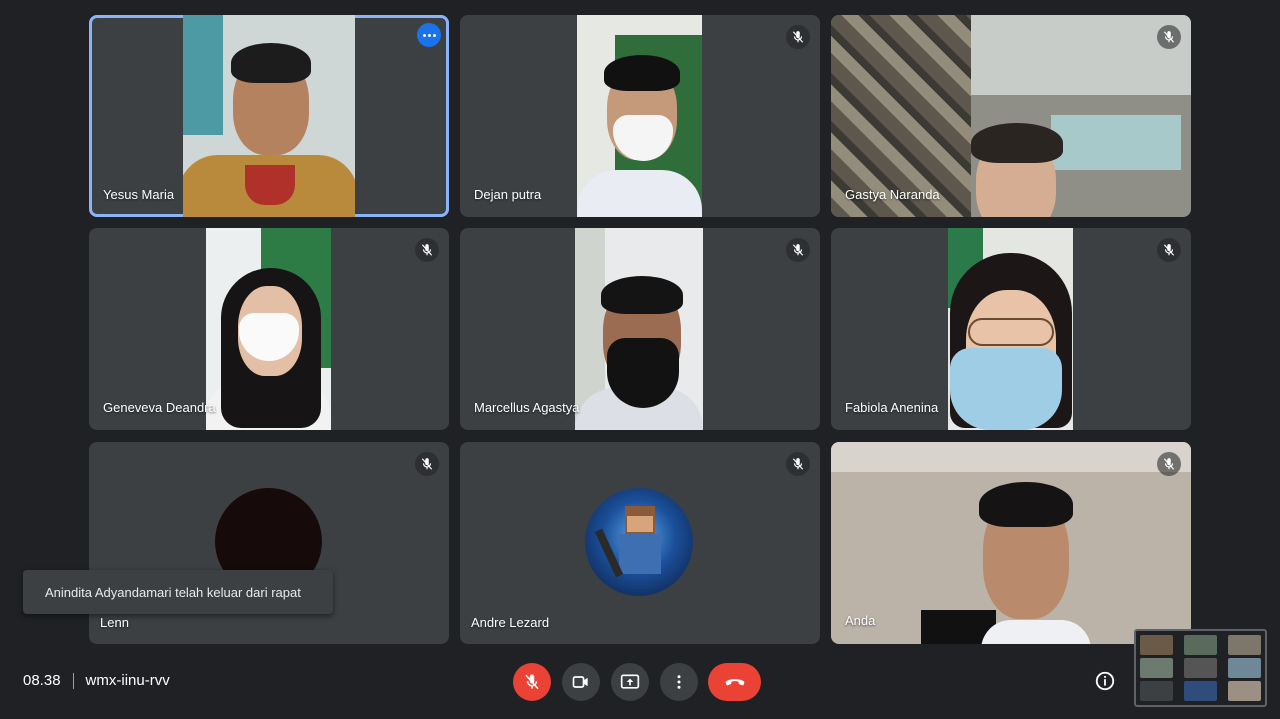 This screenshot has width=1280, height=719. What do you see at coordinates (73, 680) in the screenshot?
I see `divider` at bounding box center [73, 680].